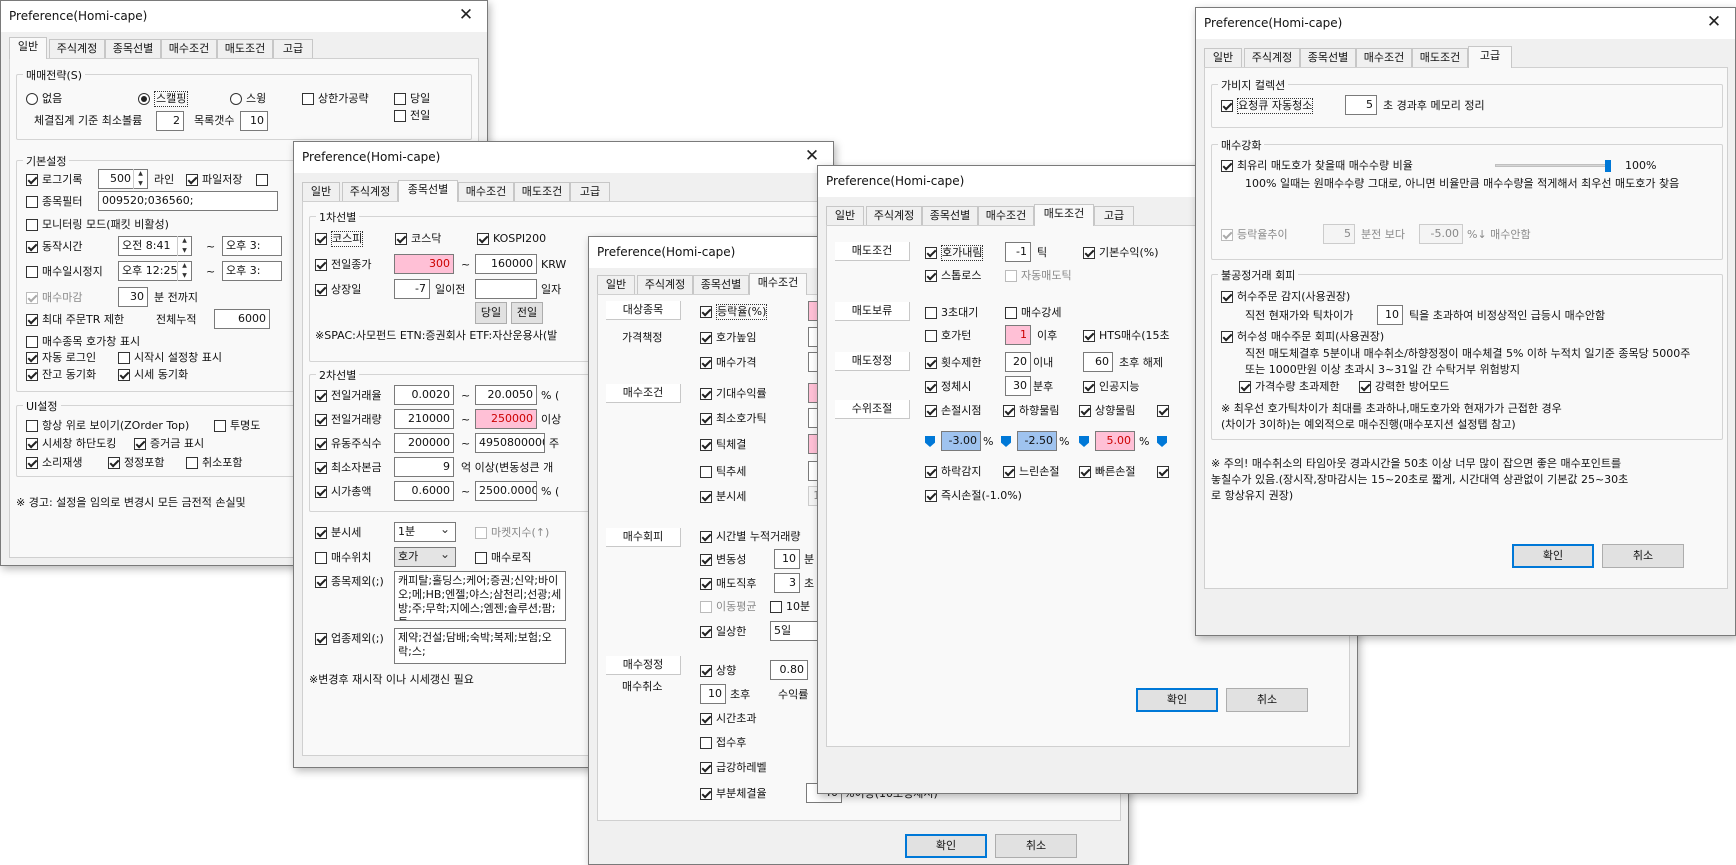  What do you see at coordinates (424, 419) in the screenshot?
I see `prev-volume-min-input: 210000` at bounding box center [424, 419].